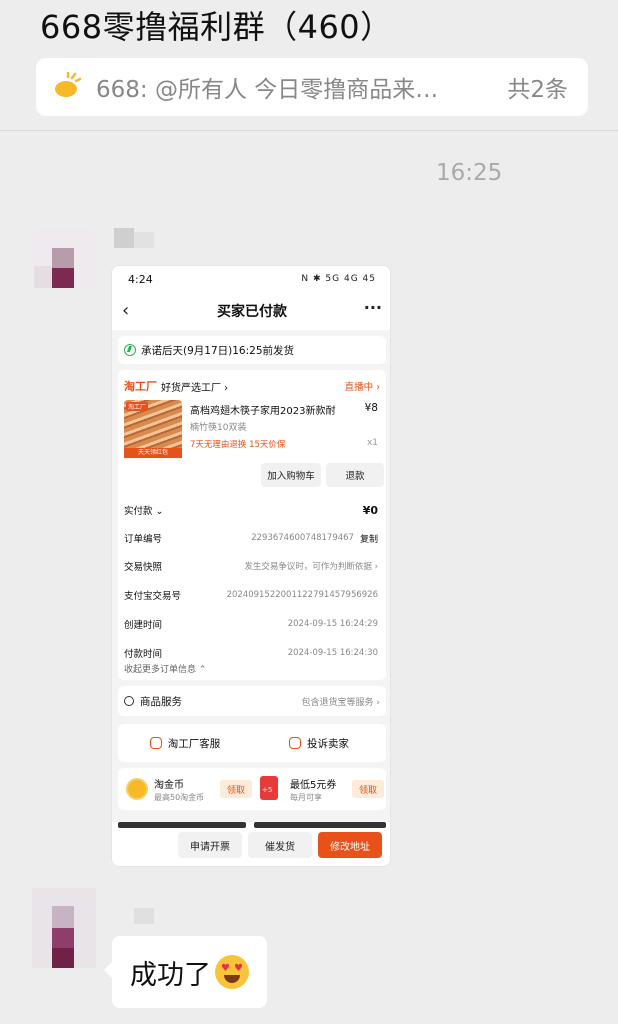 The height and width of the screenshot is (1024, 618). Describe the element at coordinates (251, 653) in the screenshot. I see `paid-time-row: 付款时间 2024-09-15 16:24:30` at that location.